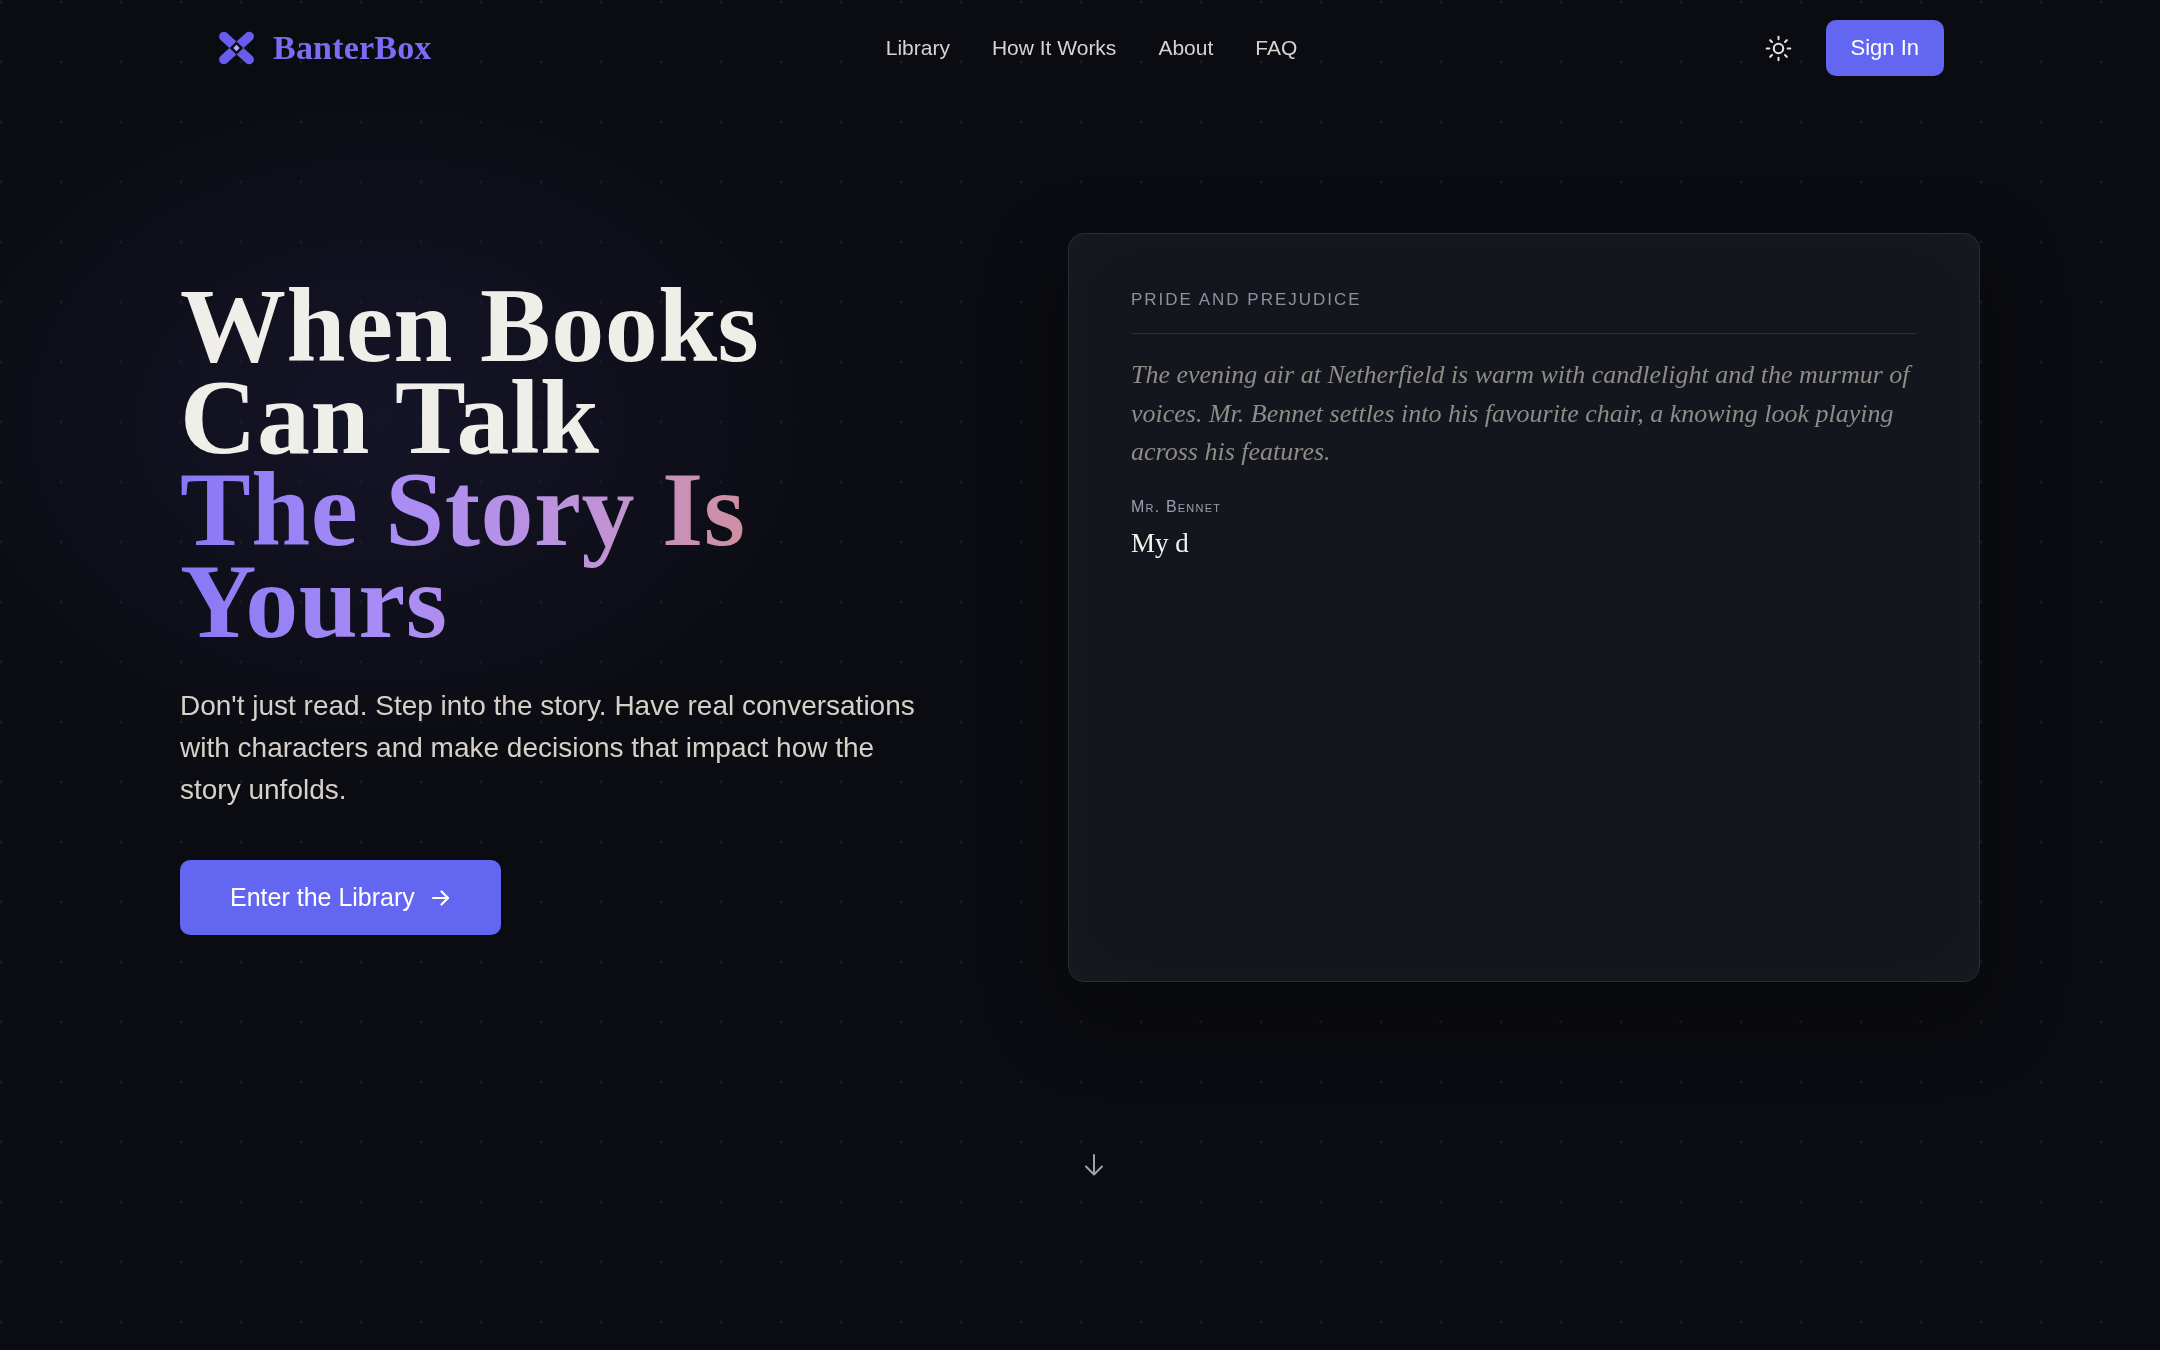 The width and height of the screenshot is (2160, 1350). I want to click on arrow-right-icon, so click(440, 897).